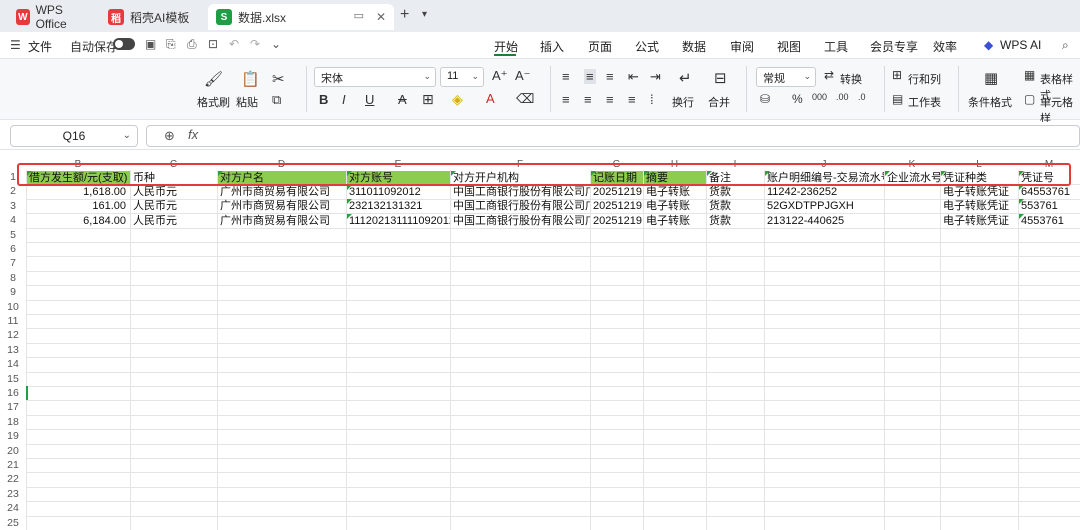 This screenshot has width=1080, height=530. Describe the element at coordinates (824, 206) in the screenshot. I see `table-cell: 52GXDTPPJGXH` at that location.